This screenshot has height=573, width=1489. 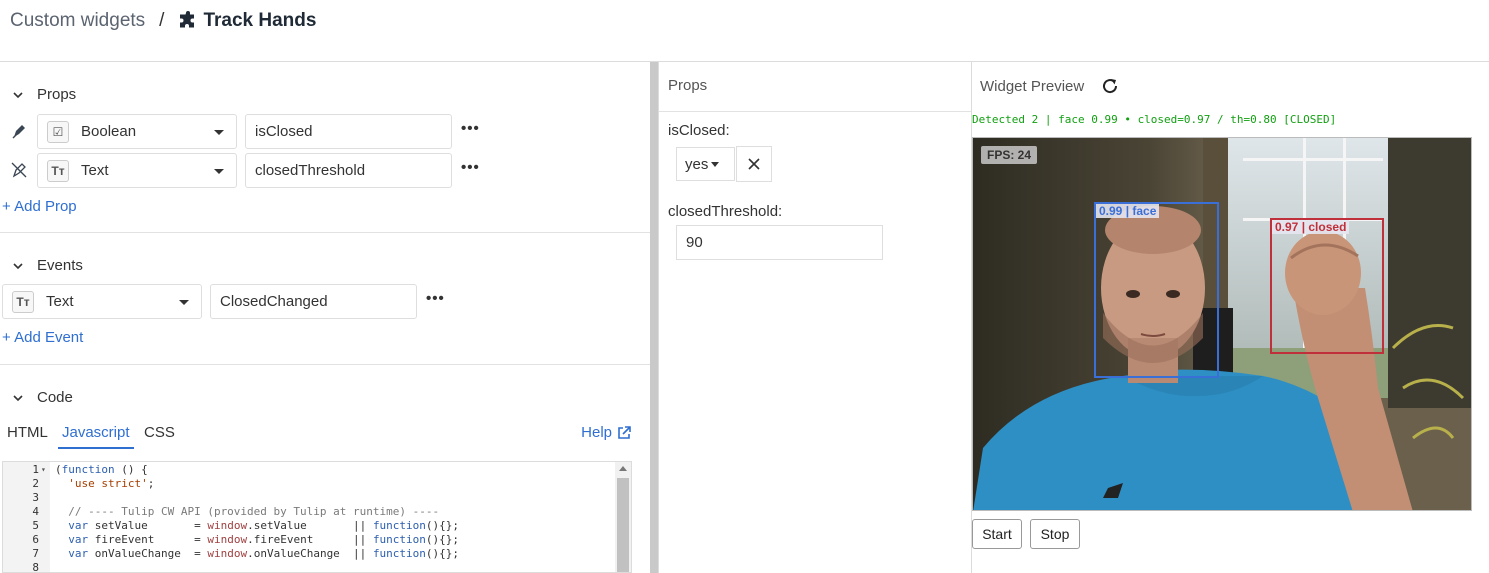 I want to click on tab-html: HTML, so click(x=27, y=432).